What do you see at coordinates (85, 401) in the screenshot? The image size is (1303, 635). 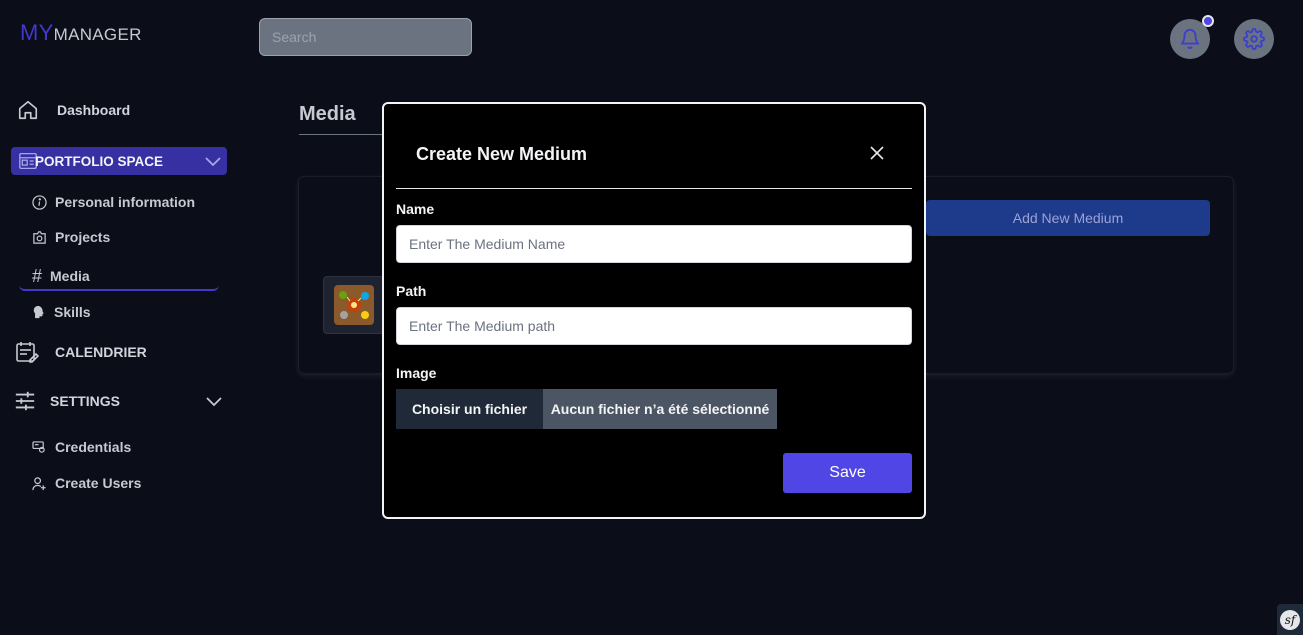 I see `sidebar-item-label: SETTINGS` at bounding box center [85, 401].